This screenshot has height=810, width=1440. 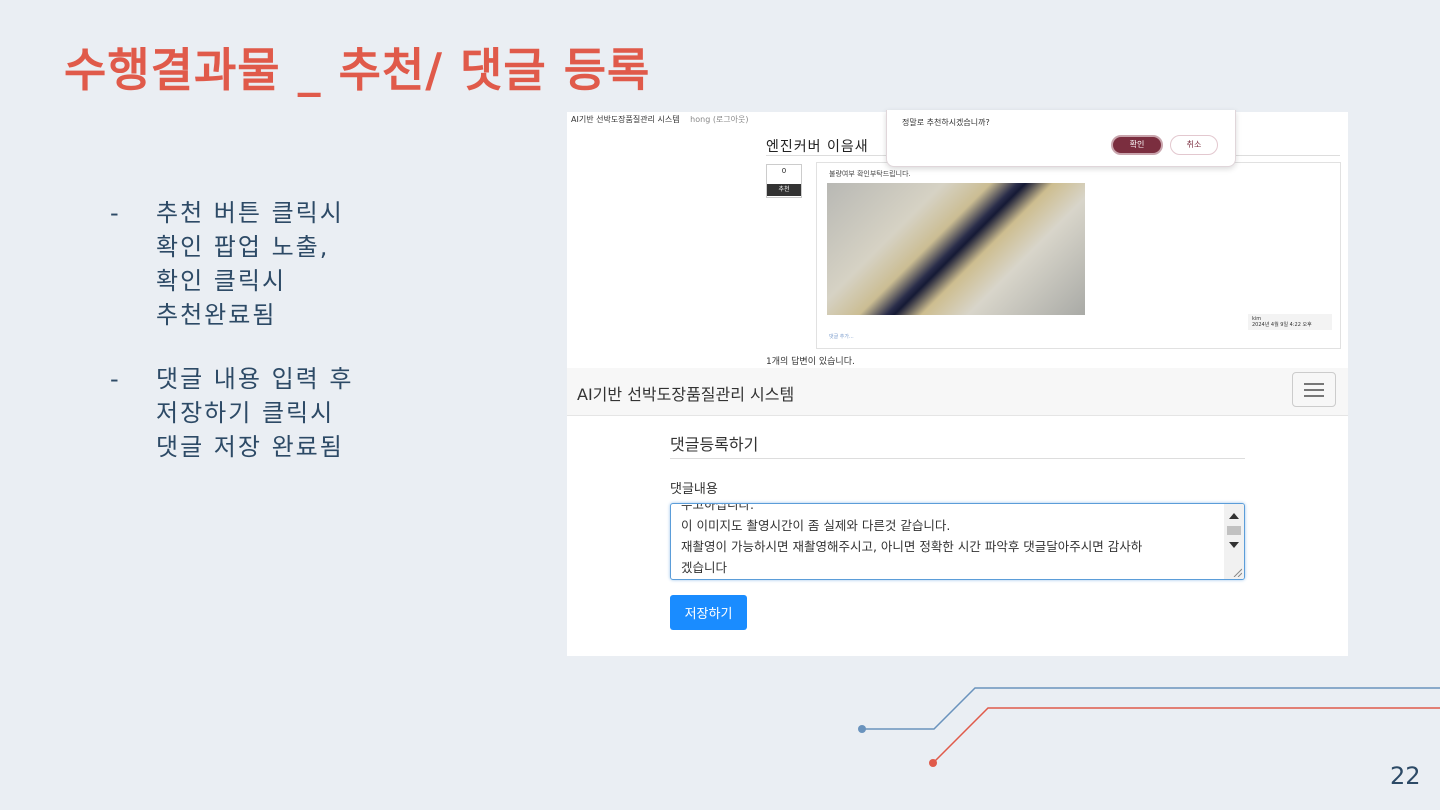 I want to click on deco-dot-red, so click(x=933, y=763).